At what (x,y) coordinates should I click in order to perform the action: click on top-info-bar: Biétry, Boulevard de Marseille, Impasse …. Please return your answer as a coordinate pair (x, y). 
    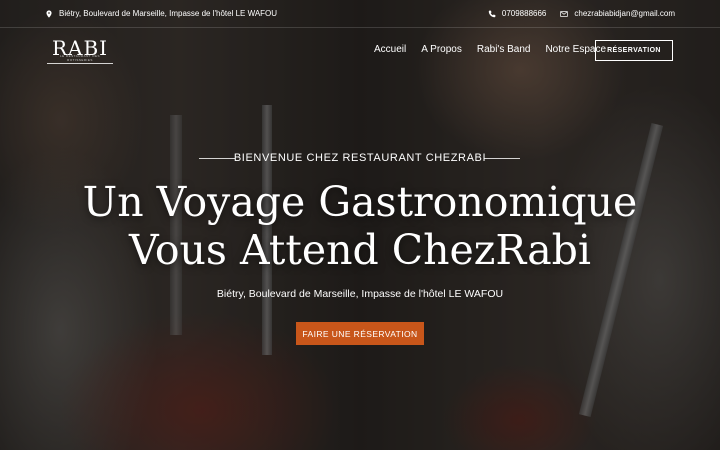
    Looking at the image, I should click on (360, 14).